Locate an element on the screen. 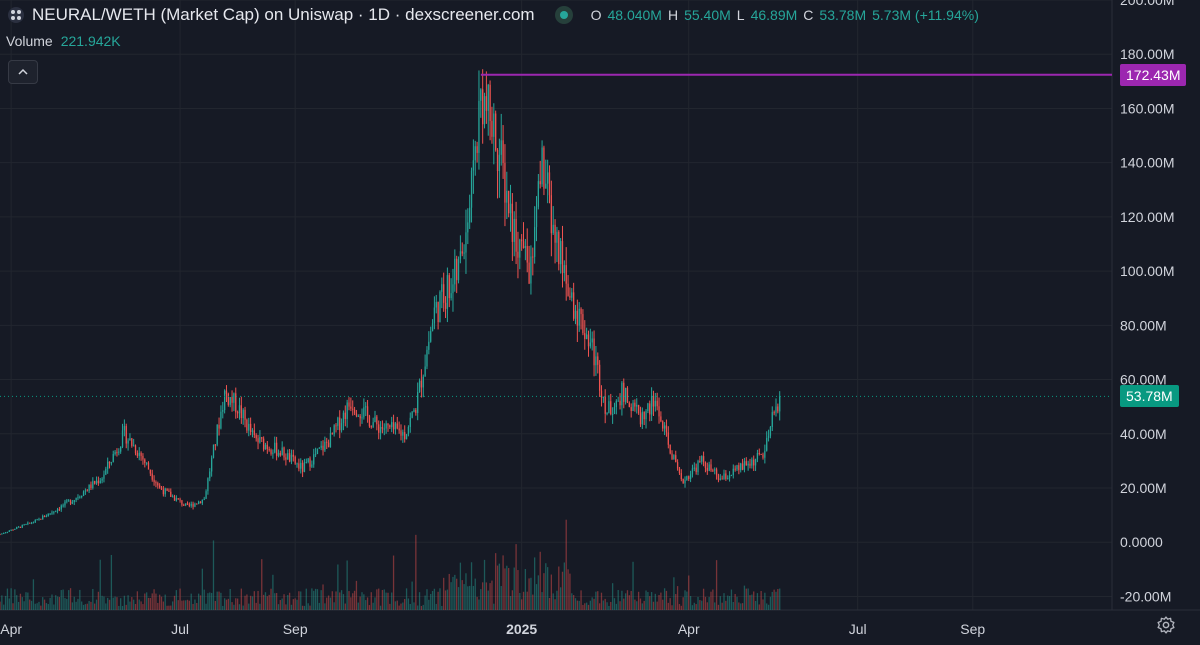 Image resolution: width=1200 pixels, height=645 pixels. x-tick-label: Apr is located at coordinates (11, 629).